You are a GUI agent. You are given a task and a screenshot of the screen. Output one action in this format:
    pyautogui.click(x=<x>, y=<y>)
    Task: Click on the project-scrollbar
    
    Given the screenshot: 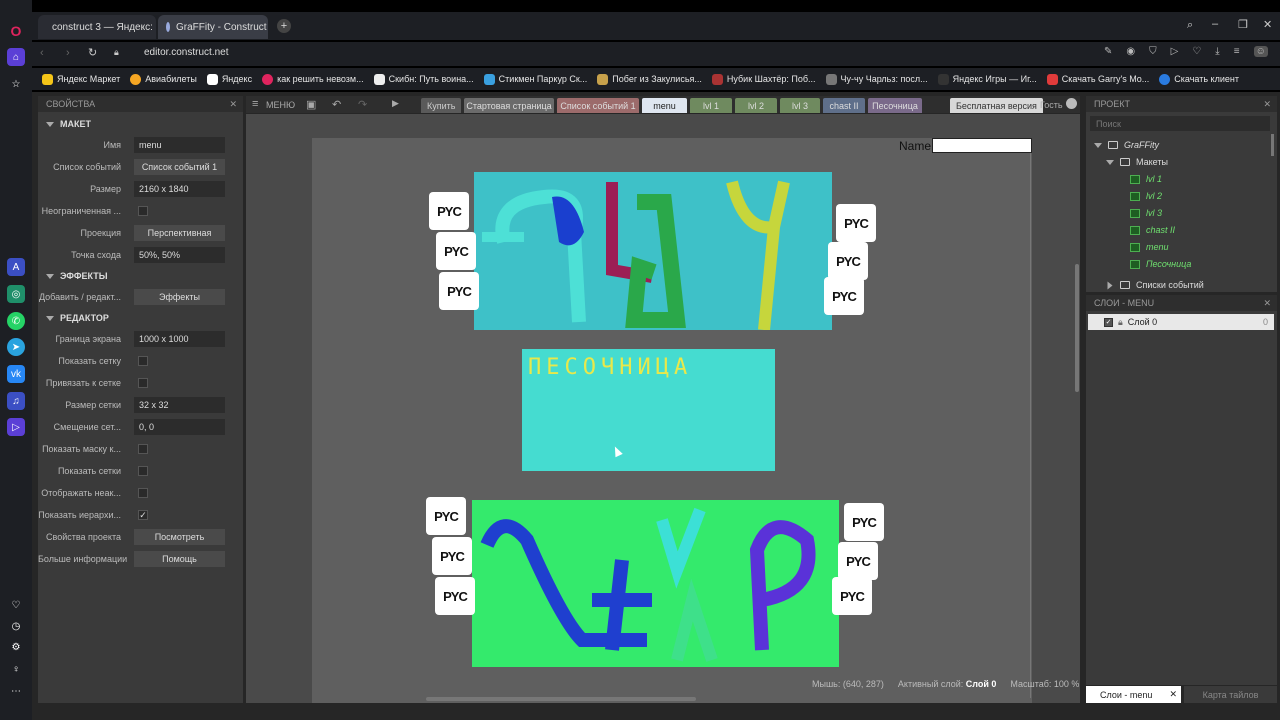 What is the action you would take?
    pyautogui.click(x=1272, y=145)
    